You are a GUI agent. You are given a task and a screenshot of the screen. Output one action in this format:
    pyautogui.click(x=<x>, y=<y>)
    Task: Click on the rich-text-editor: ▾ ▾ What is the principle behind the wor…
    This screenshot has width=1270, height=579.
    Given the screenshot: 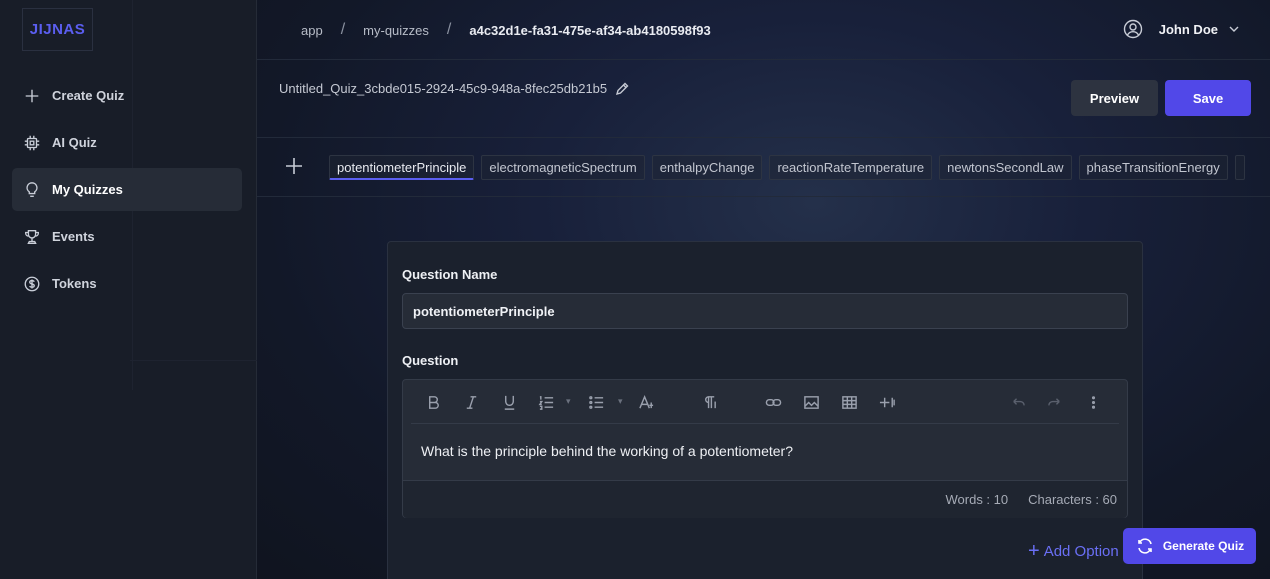 What is the action you would take?
    pyautogui.click(x=765, y=448)
    